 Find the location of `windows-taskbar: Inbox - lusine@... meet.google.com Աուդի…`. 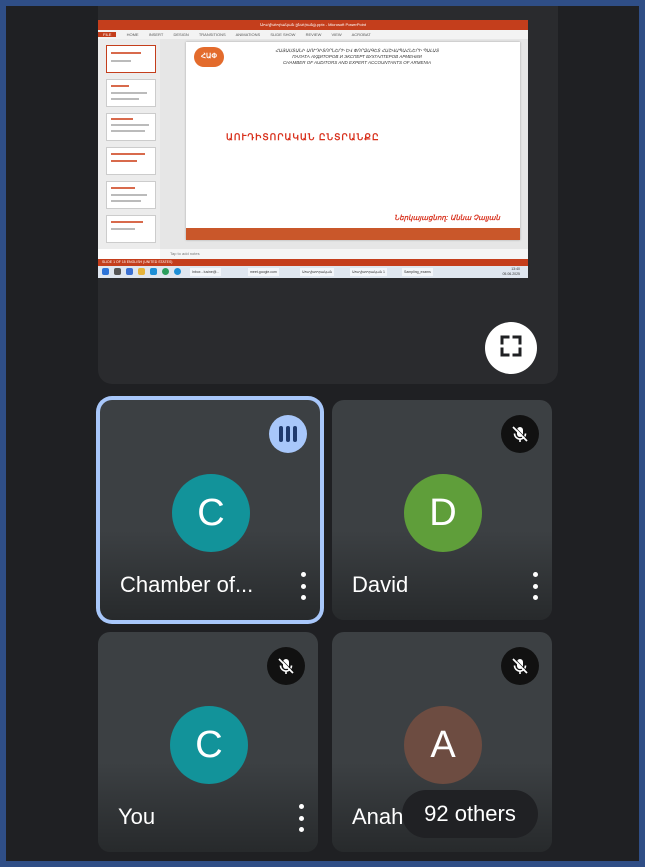

windows-taskbar: Inbox - lusine@... meet.google.com Աուդի… is located at coordinates (313, 272).